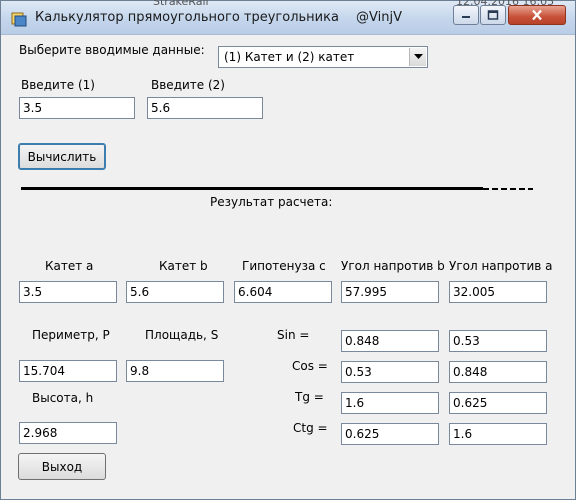  What do you see at coordinates (181, 4) in the screenshot?
I see `background-item: StrakeRall` at bounding box center [181, 4].